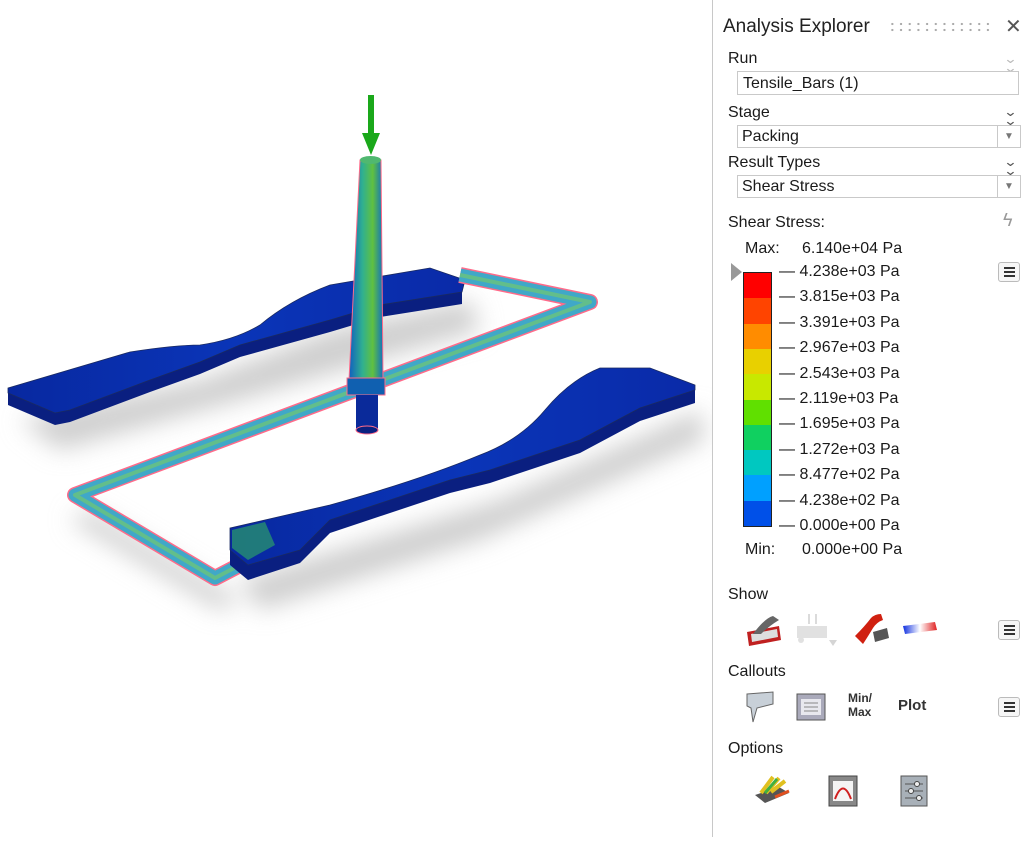  Describe the element at coordinates (921, 628) in the screenshot. I see `color-bar-icon` at that location.